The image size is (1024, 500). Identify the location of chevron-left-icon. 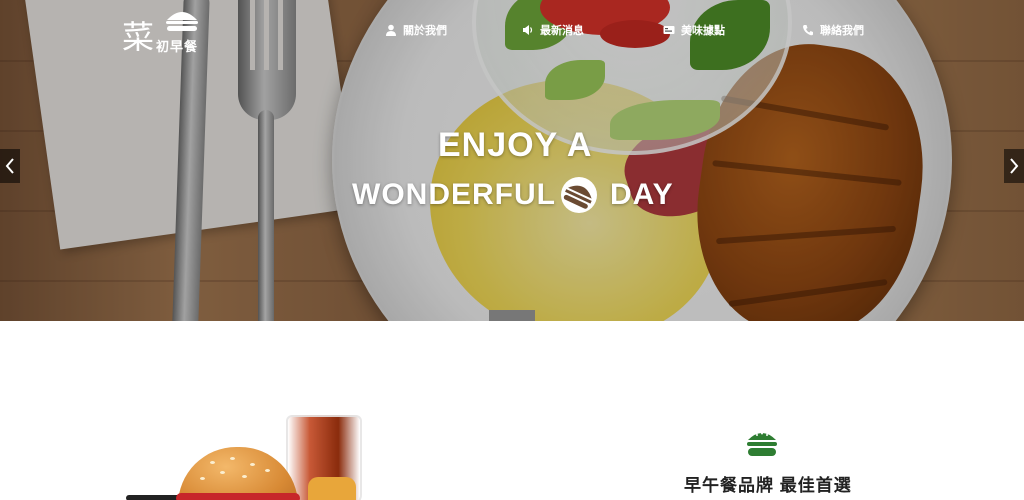
(9, 166).